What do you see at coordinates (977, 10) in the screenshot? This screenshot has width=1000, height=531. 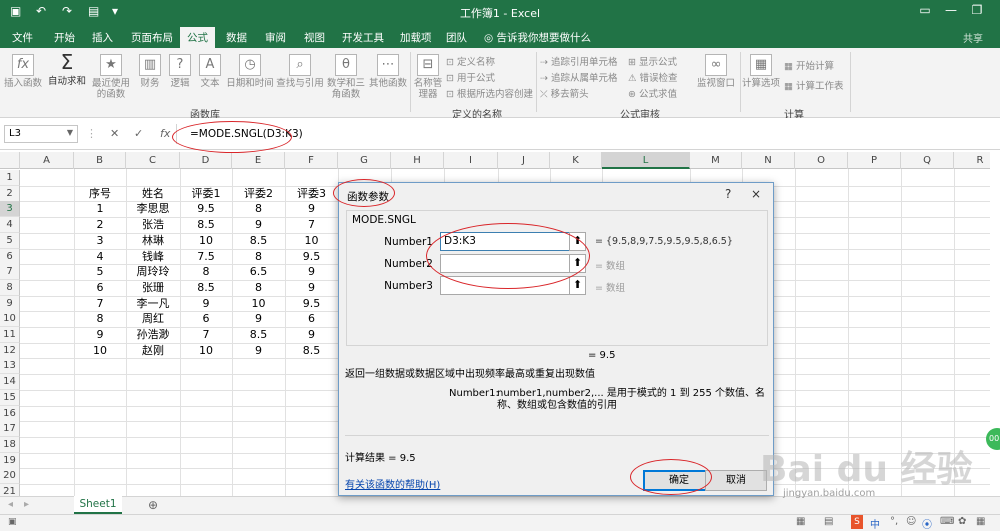 I see `restore-icon: ❐` at bounding box center [977, 10].